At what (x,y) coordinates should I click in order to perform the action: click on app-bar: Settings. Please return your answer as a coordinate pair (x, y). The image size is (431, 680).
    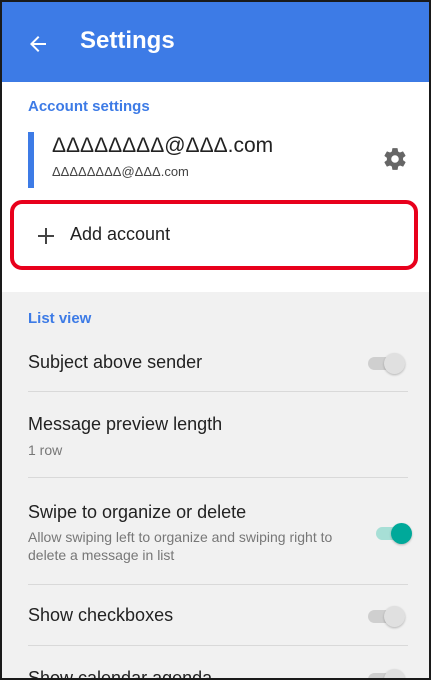
    Looking at the image, I should click on (215, 42).